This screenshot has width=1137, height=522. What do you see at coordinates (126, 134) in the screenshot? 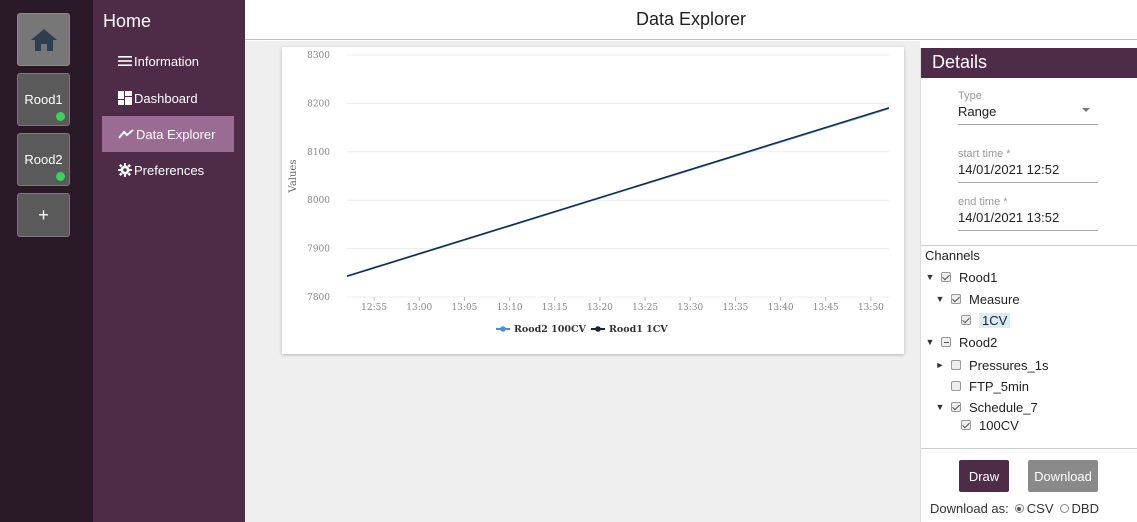
I see `trend-icon` at bounding box center [126, 134].